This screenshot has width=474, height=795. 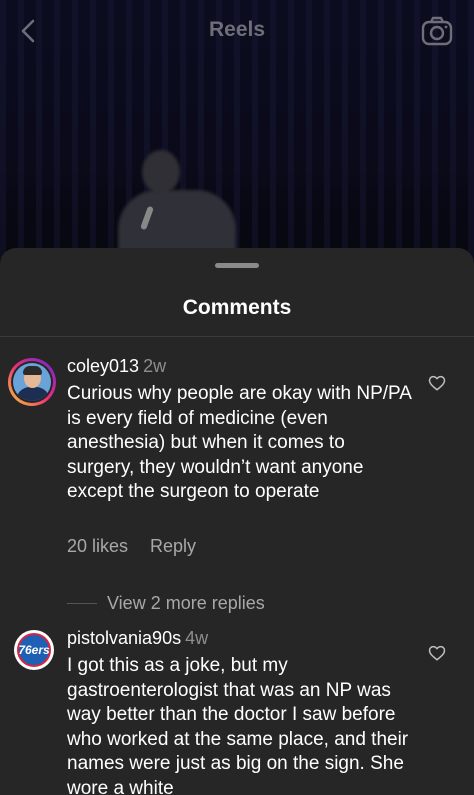 What do you see at coordinates (237, 307) in the screenshot?
I see `sheet-title: Comments` at bounding box center [237, 307].